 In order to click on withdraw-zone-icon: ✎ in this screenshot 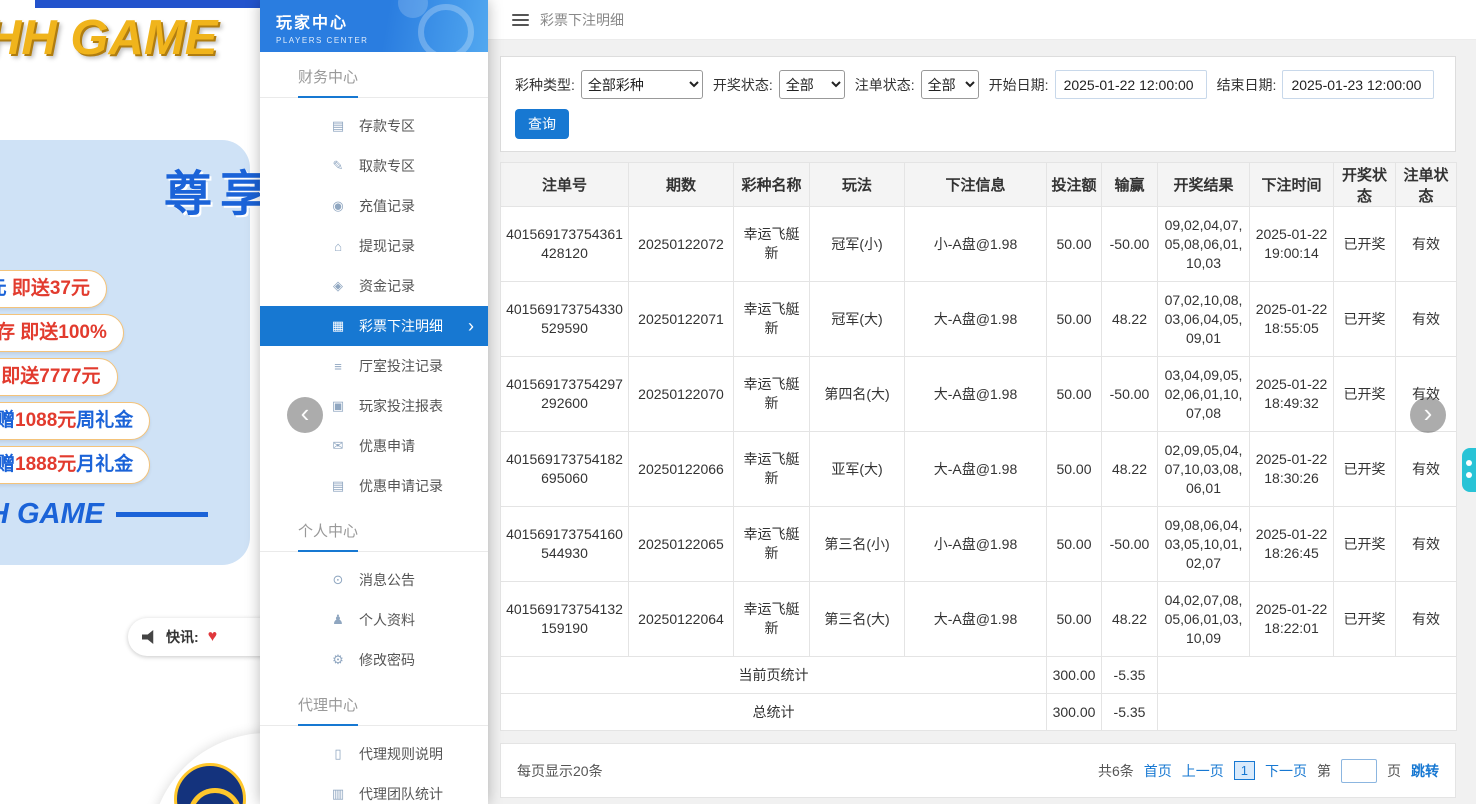, I will do `click(338, 165)`.